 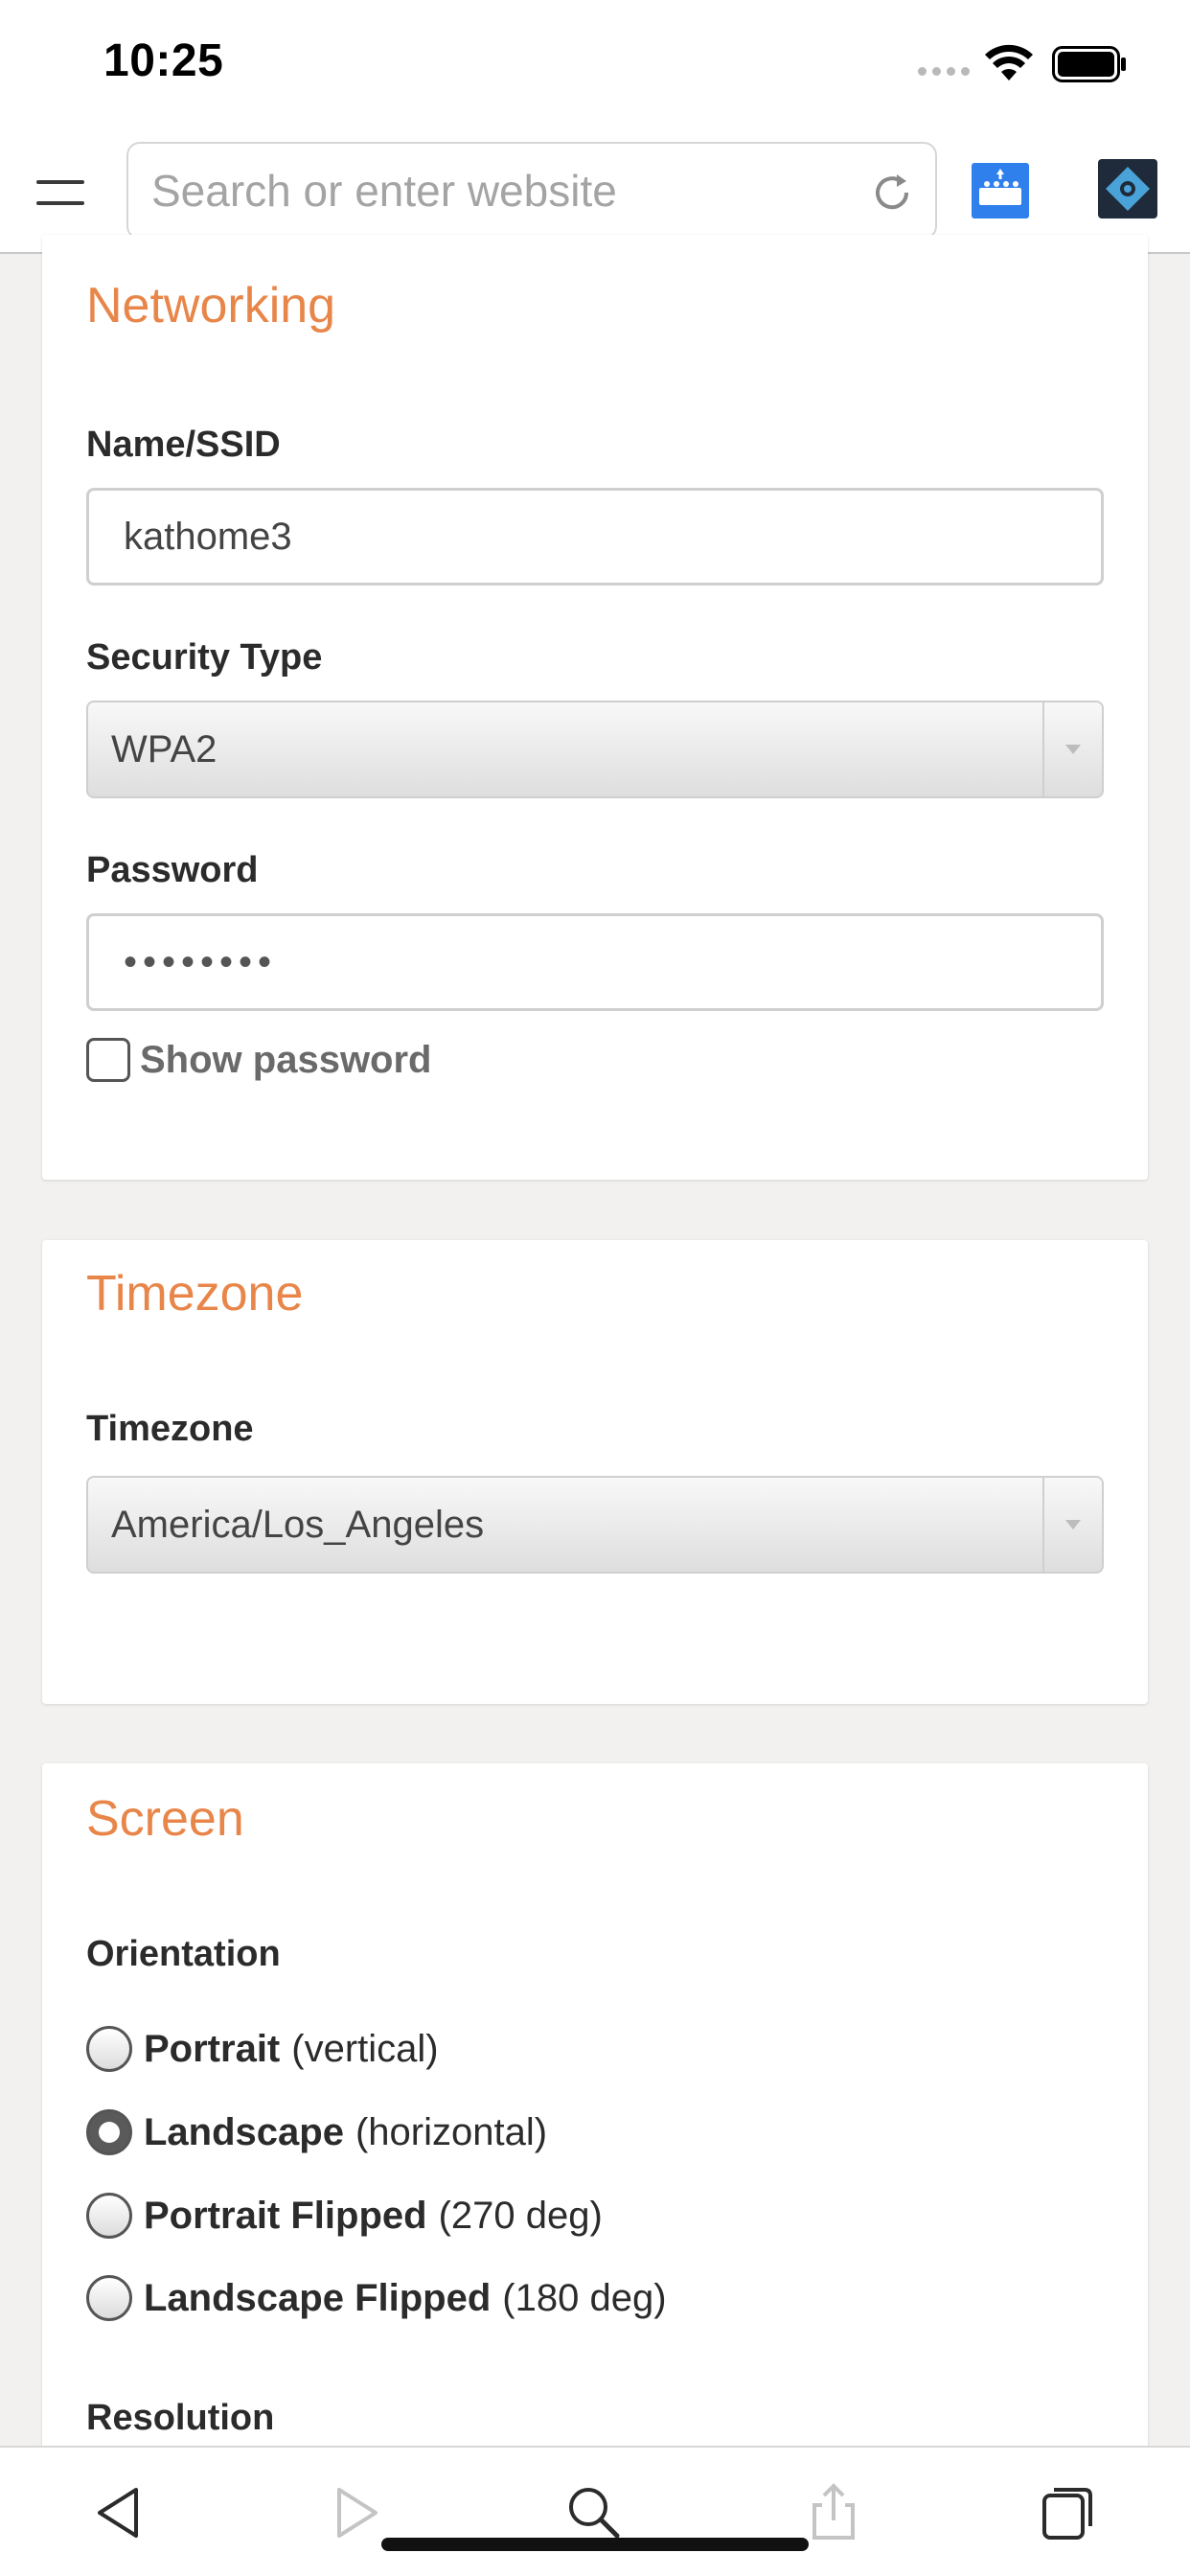 What do you see at coordinates (109, 2132) in the screenshot?
I see `radio-landscape` at bounding box center [109, 2132].